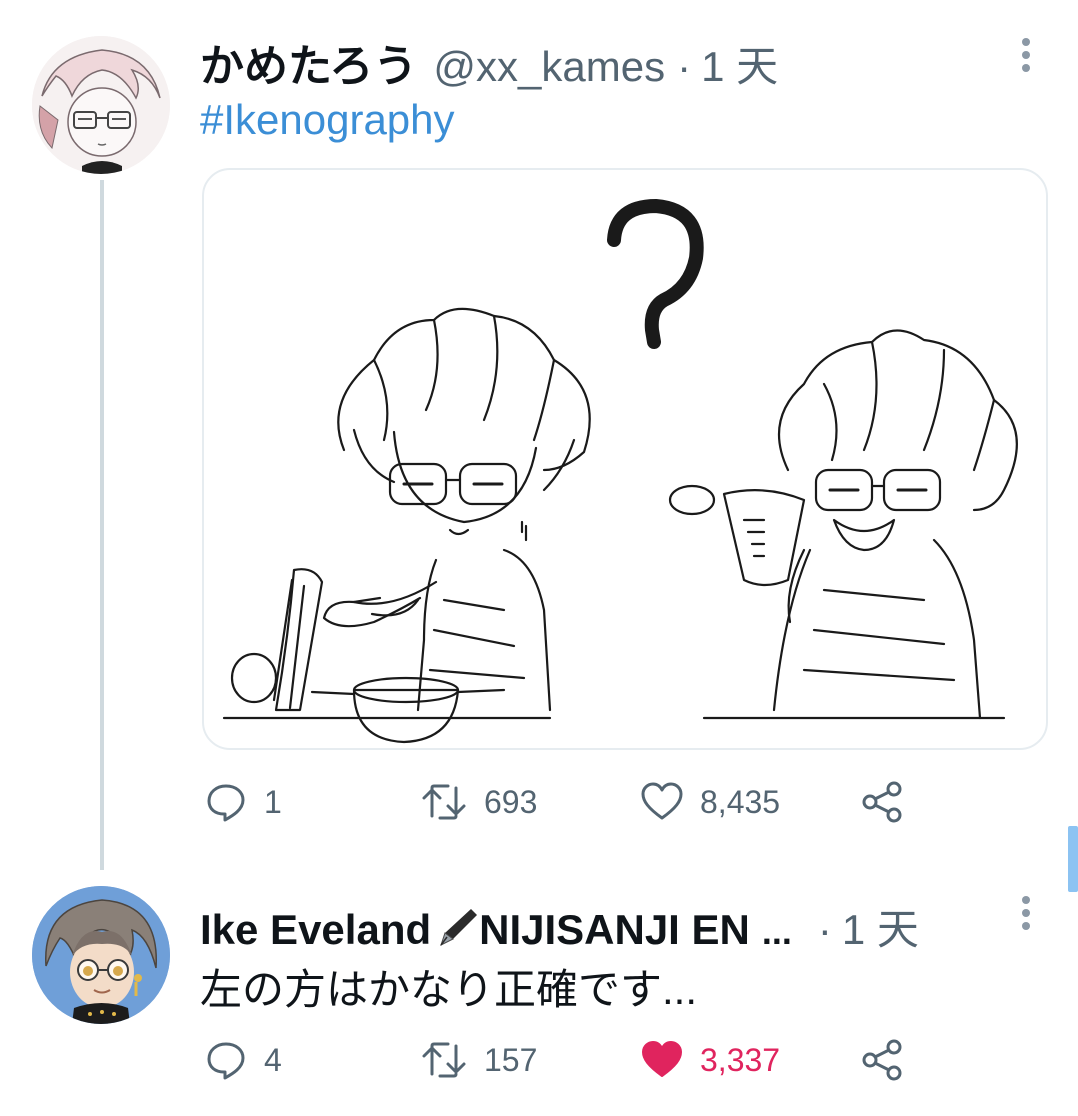 The height and width of the screenshot is (1116, 1078). Describe the element at coordinates (315, 930) in the screenshot. I see `display-name: Ike Eveland` at that location.